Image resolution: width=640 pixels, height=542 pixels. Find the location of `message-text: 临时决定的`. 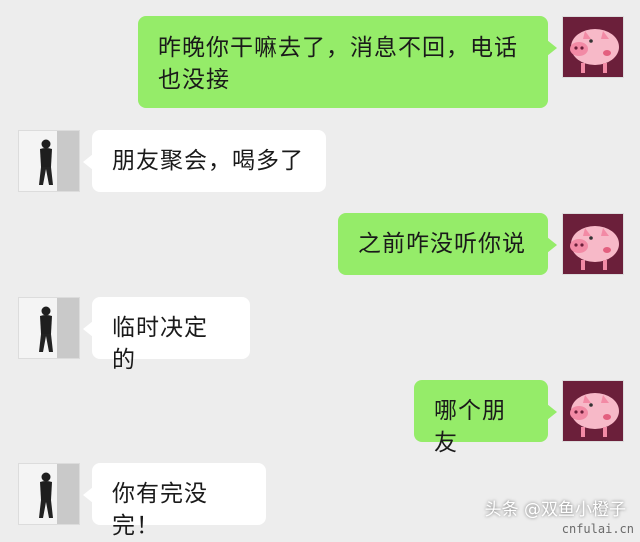

message-text: 临时决定的 is located at coordinates (160, 344).